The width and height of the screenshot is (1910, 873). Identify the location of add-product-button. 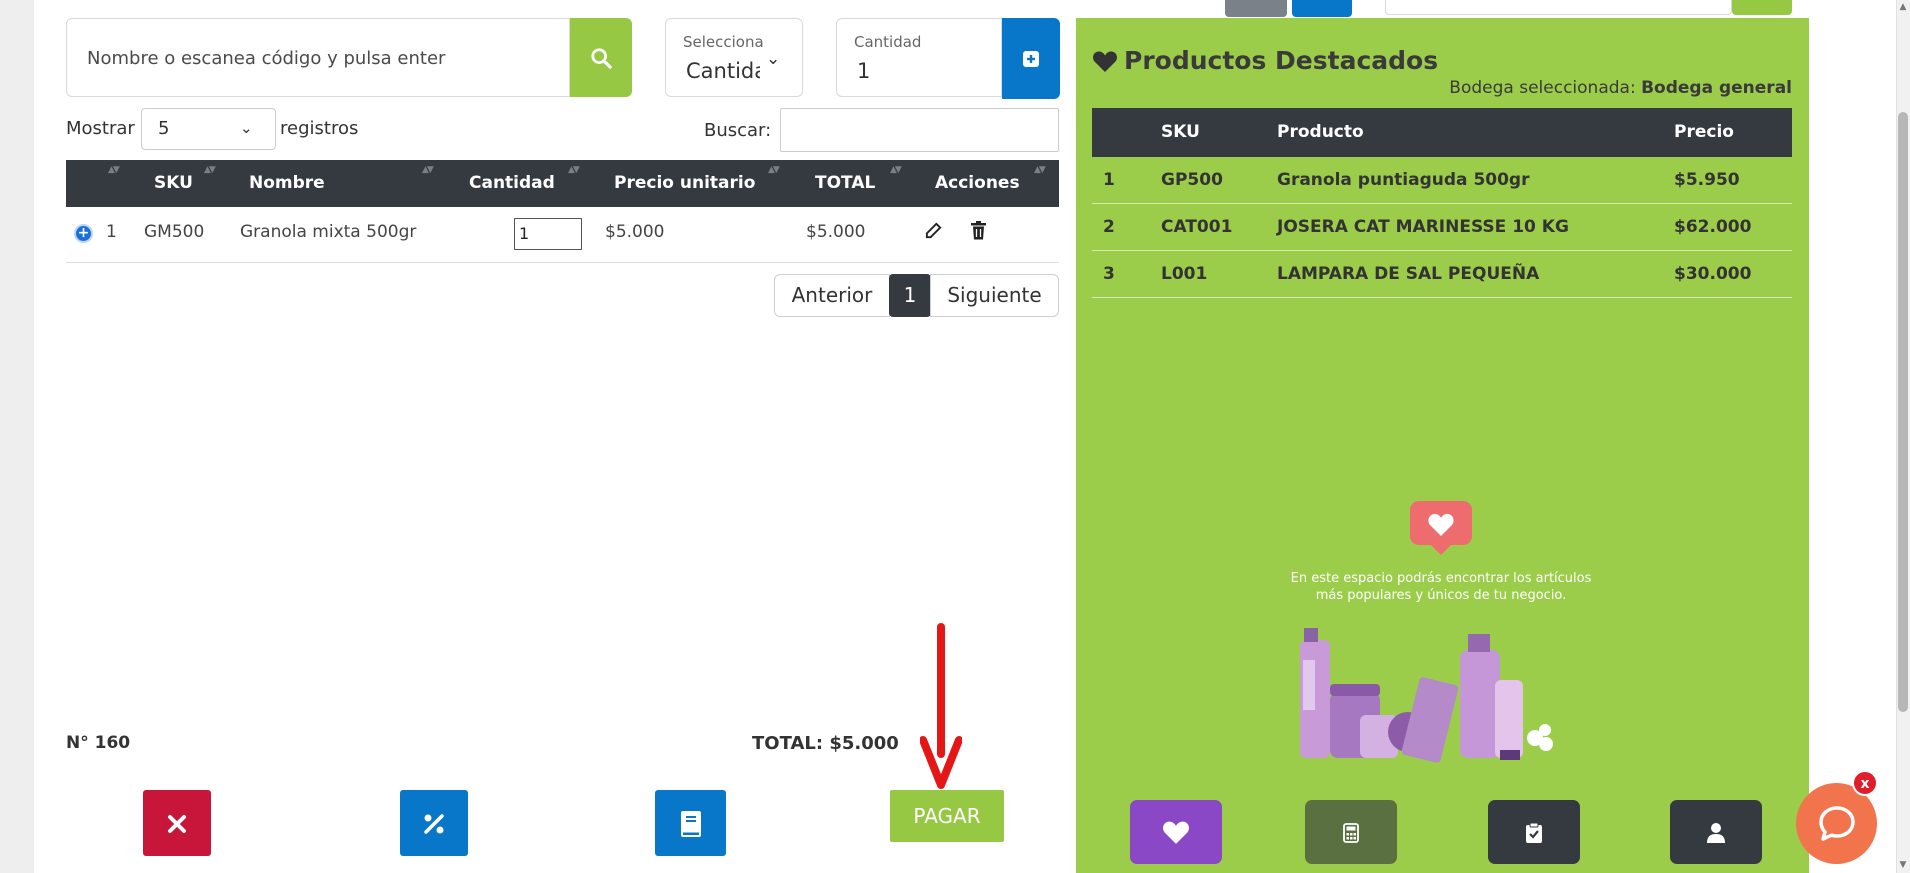
(1031, 58).